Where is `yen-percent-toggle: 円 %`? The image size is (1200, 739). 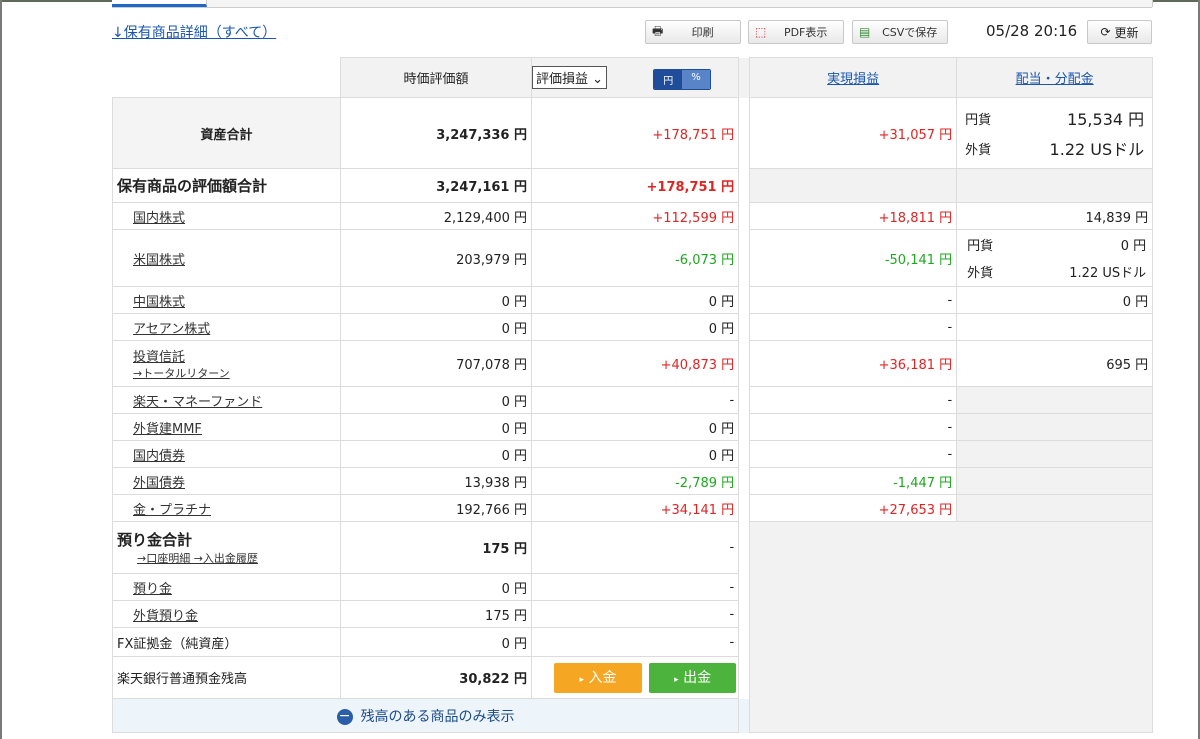
yen-percent-toggle: 円 % is located at coordinates (682, 79).